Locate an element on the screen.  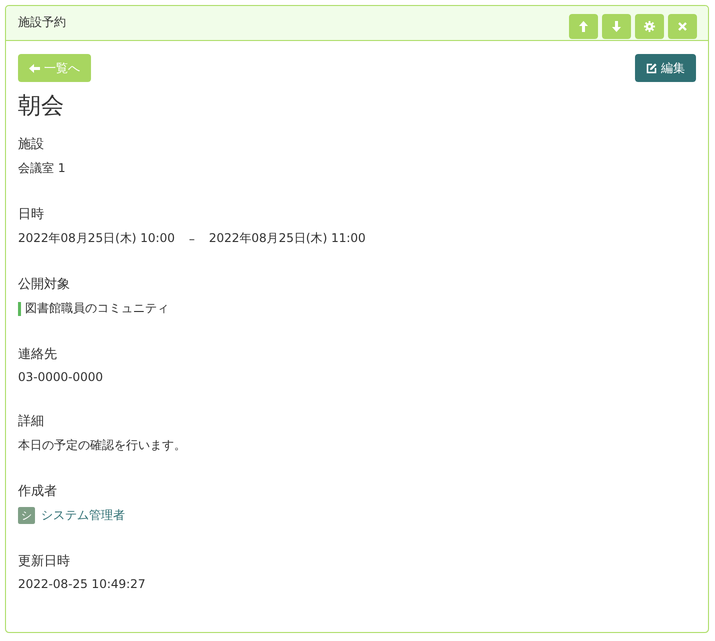
move-up-button is located at coordinates (583, 26).